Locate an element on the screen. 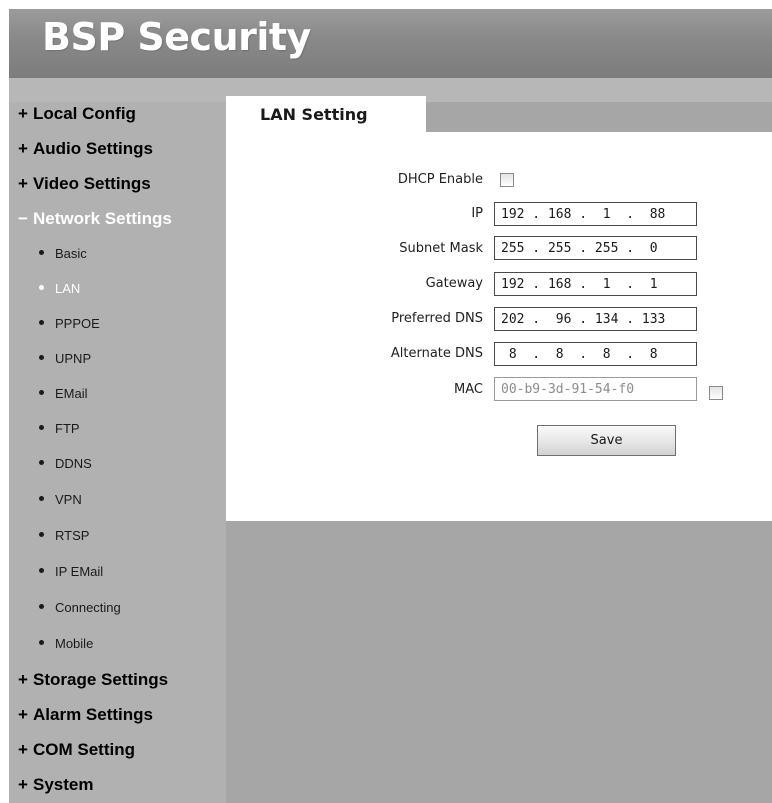 The width and height of the screenshot is (772, 803). nav-item-label: Mobile is located at coordinates (74, 643).